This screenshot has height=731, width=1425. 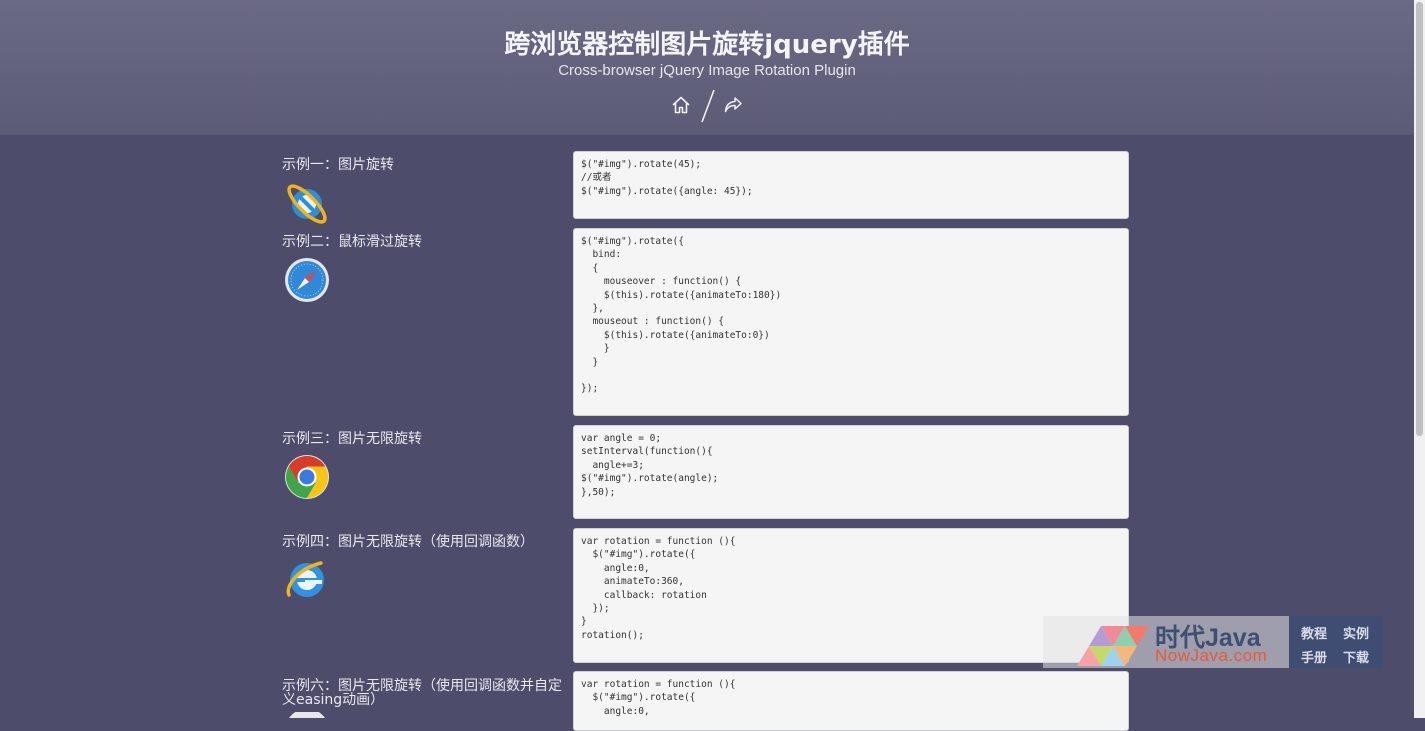 What do you see at coordinates (707, 45) in the screenshot?
I see `page-title: 跨浏览器控制图片旋转jquery插件` at bounding box center [707, 45].